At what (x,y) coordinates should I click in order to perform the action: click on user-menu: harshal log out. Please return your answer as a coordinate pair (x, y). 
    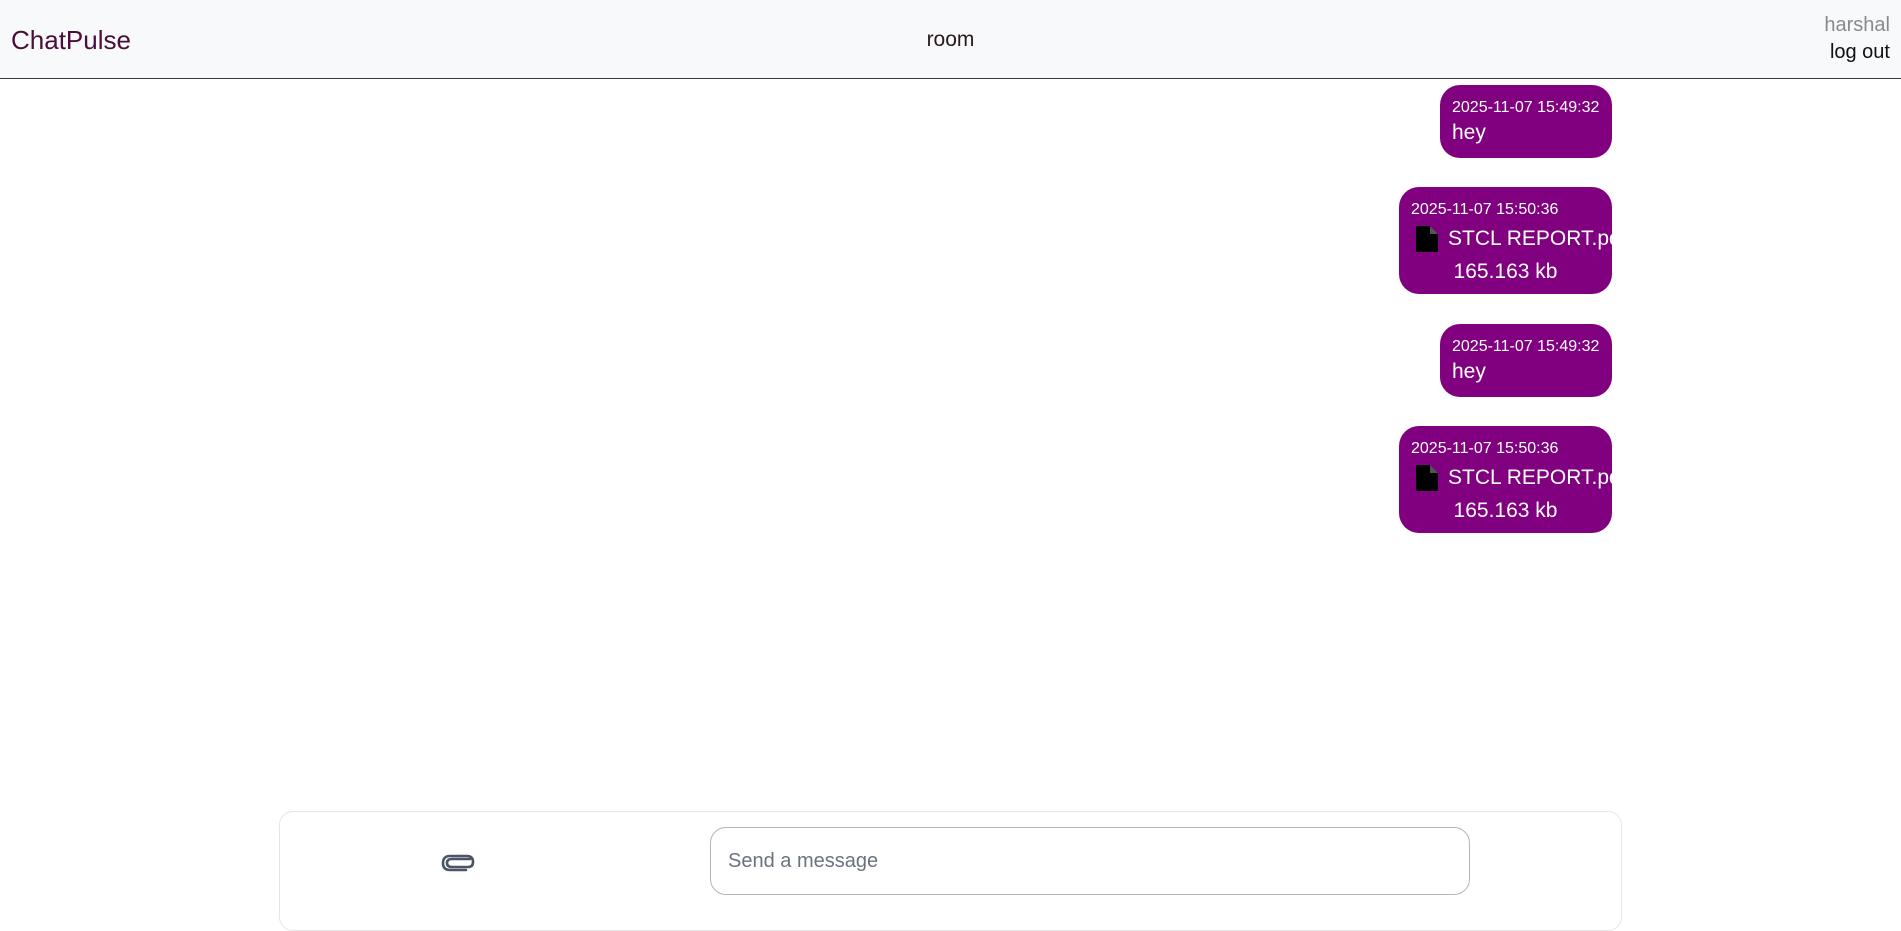
    Looking at the image, I should click on (1857, 39).